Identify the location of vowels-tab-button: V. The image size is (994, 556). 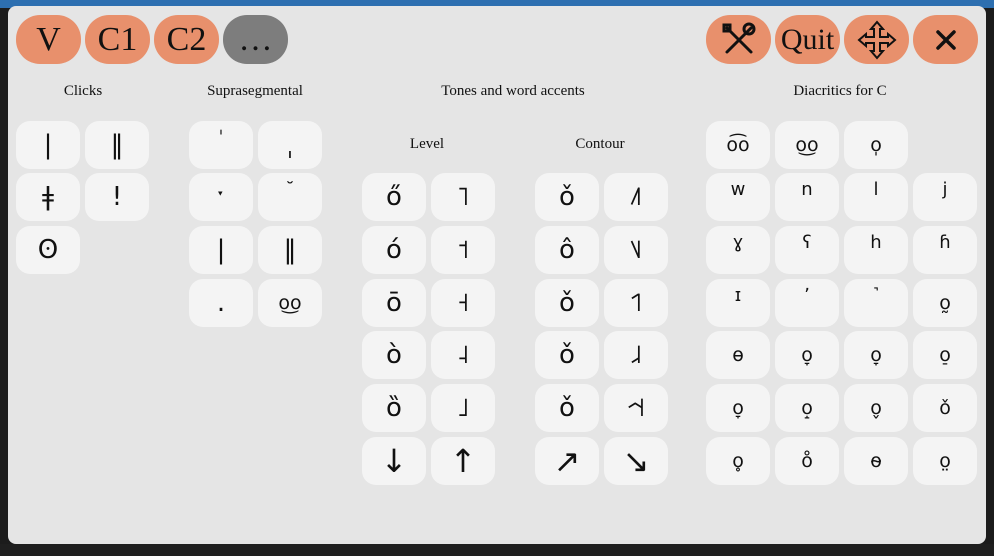
(48, 39).